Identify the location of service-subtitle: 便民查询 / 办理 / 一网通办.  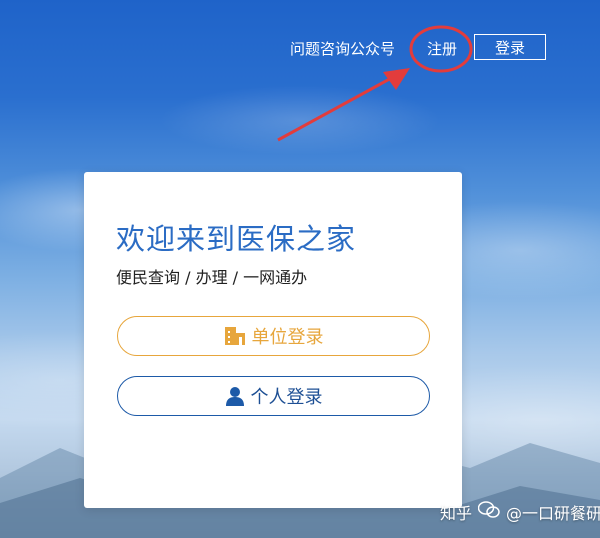
(212, 277).